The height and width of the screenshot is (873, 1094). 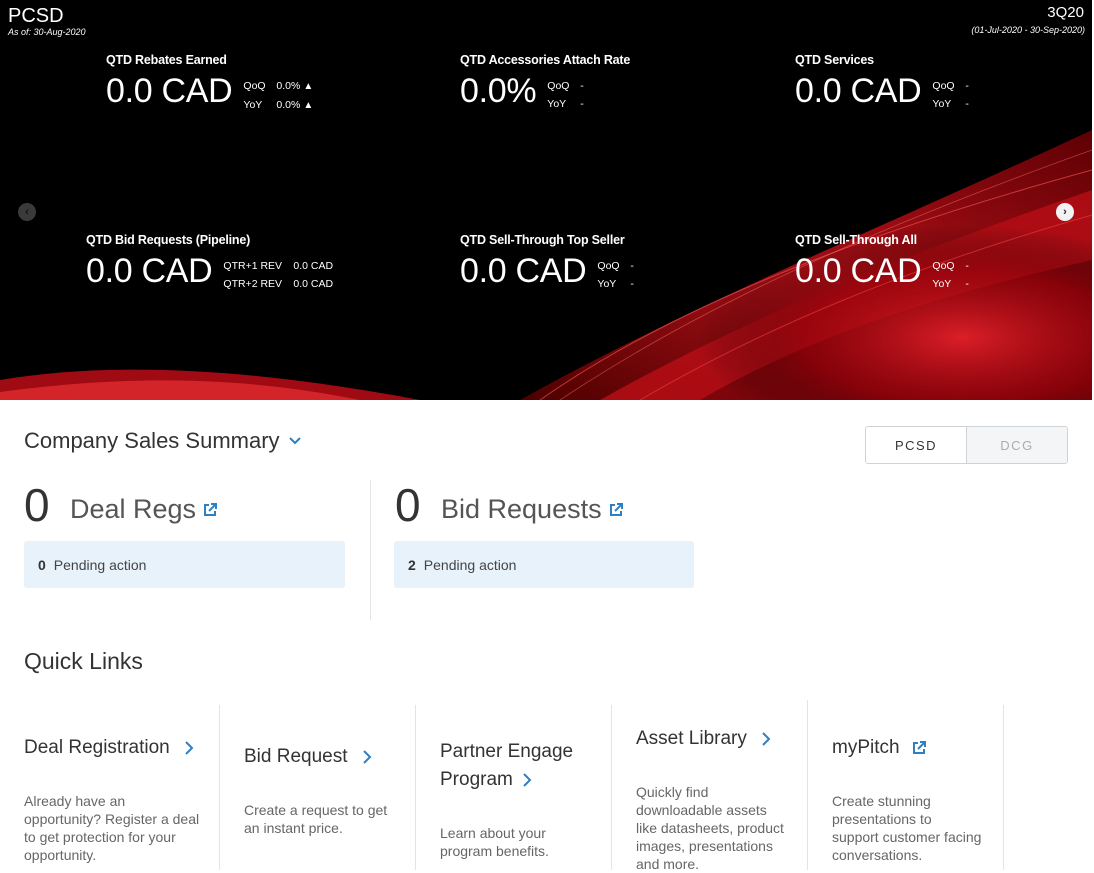 I want to click on kpi-title: QTD Accessories Attach Rate, so click(x=545, y=60).